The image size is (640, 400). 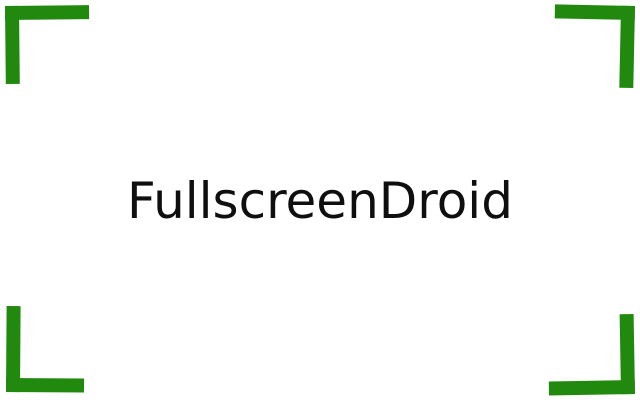 I want to click on app-title: FullscreenDroid, so click(x=320, y=201).